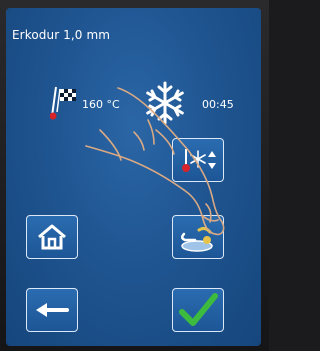 The width and height of the screenshot is (320, 351). I want to click on back-button, so click(52, 310).